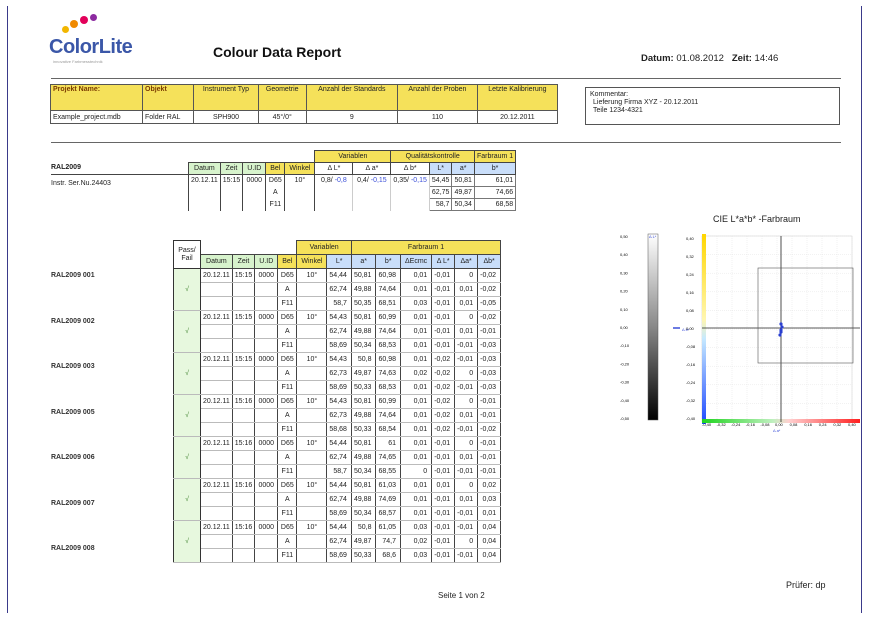  I want to click on sample-value: 74,63, so click(388, 373).